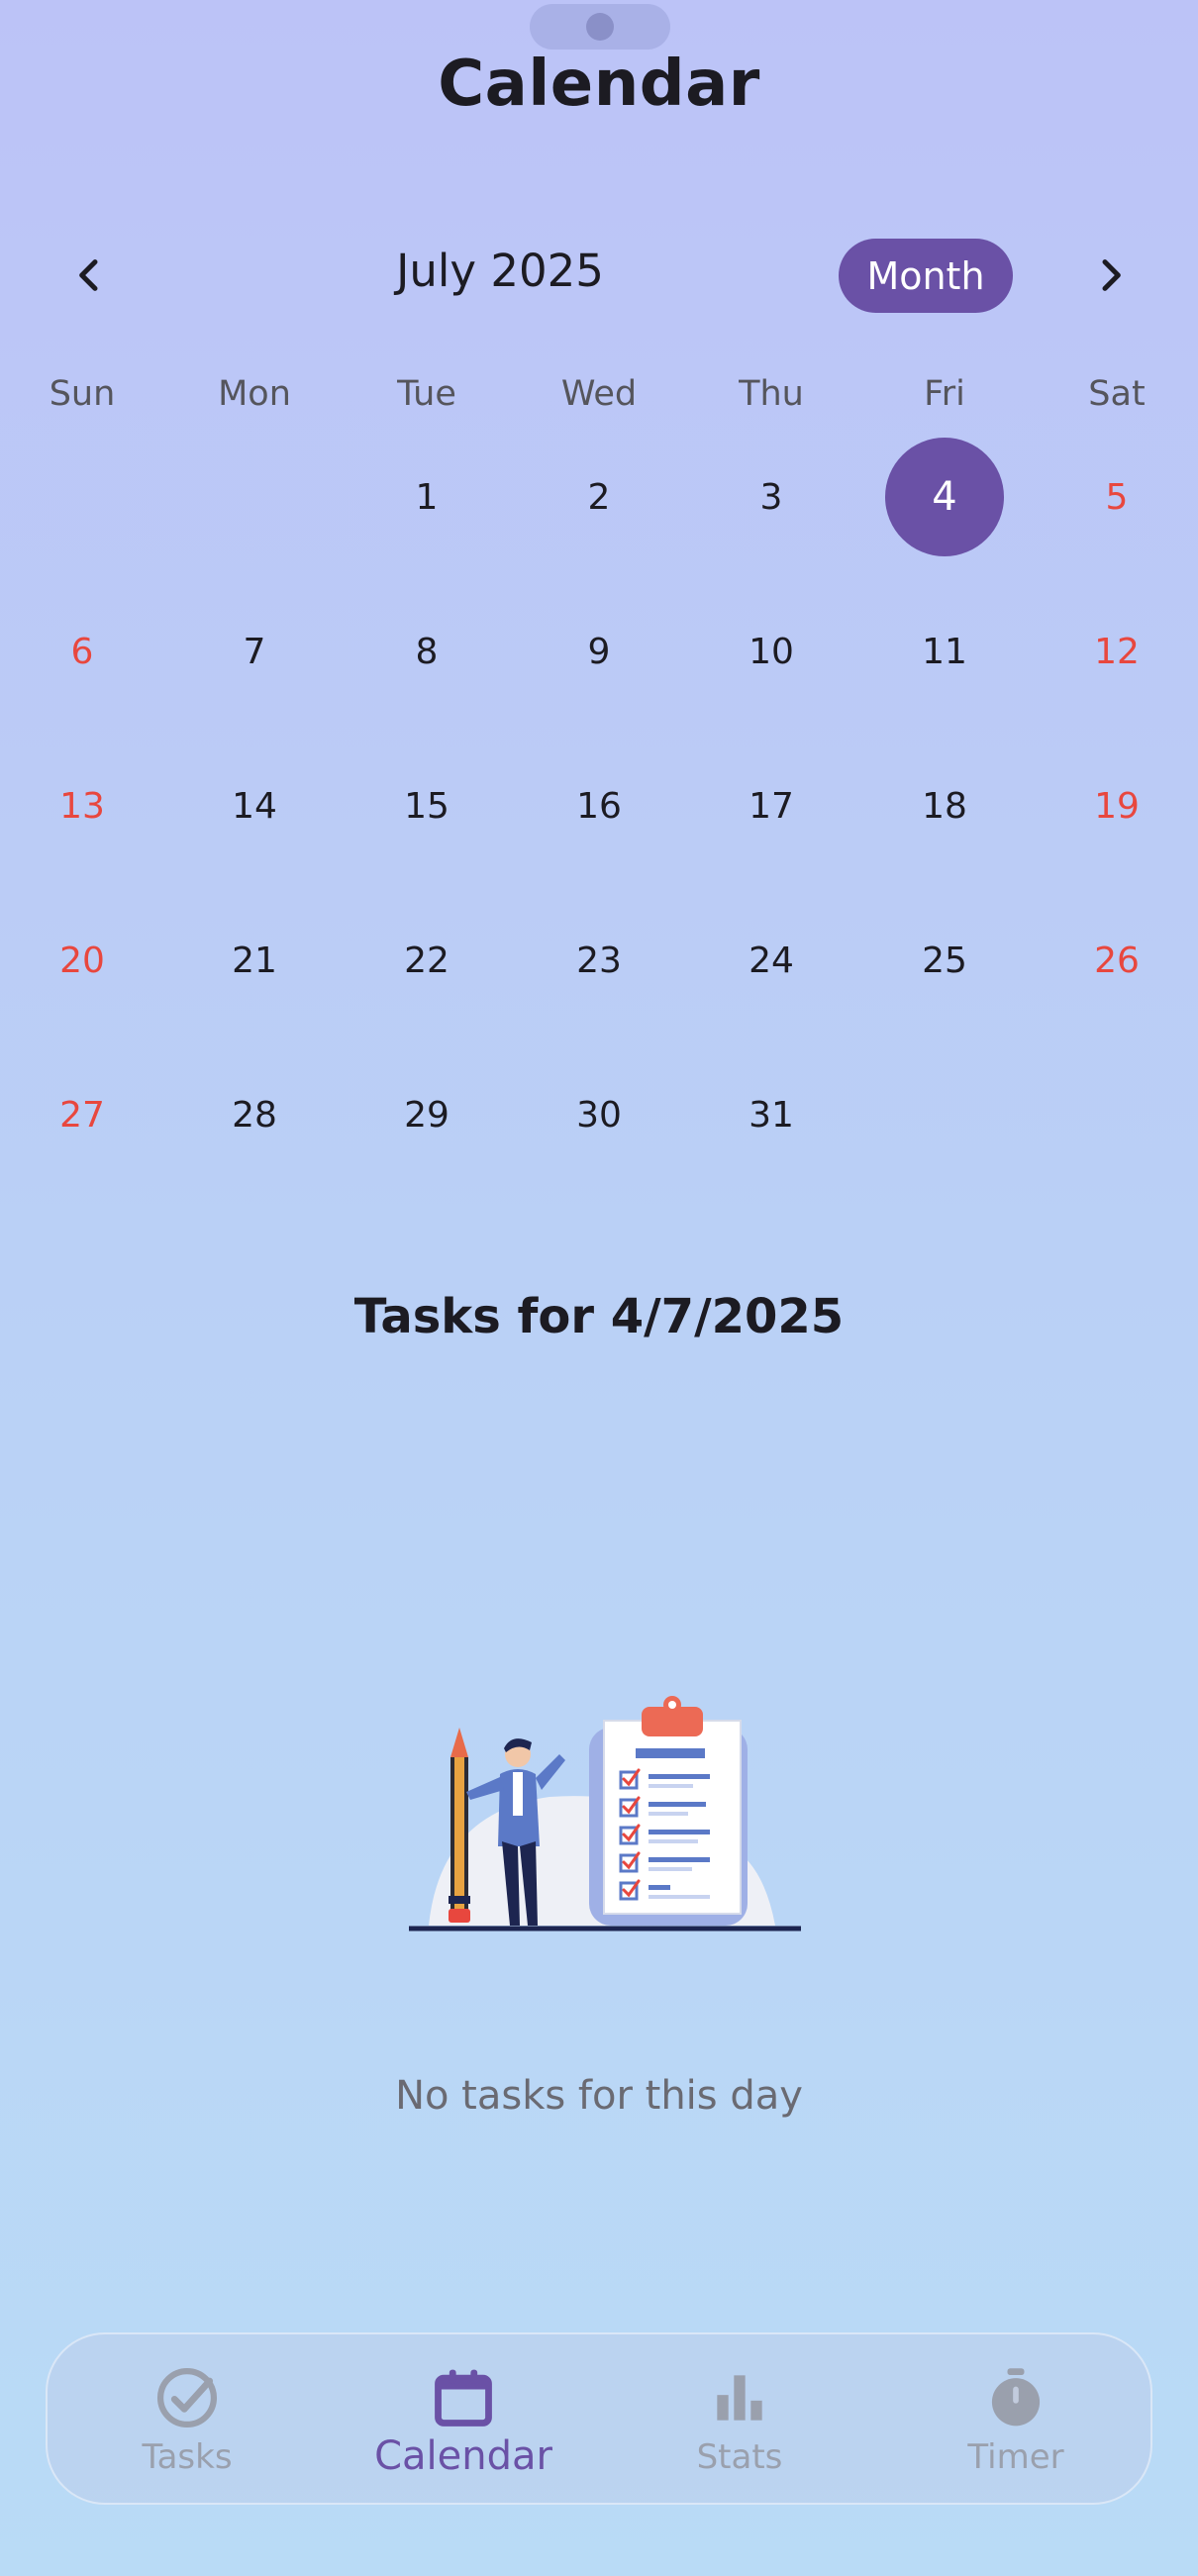 The width and height of the screenshot is (1198, 2576). What do you see at coordinates (1116, 961) in the screenshot?
I see `calendar-day: 26` at bounding box center [1116, 961].